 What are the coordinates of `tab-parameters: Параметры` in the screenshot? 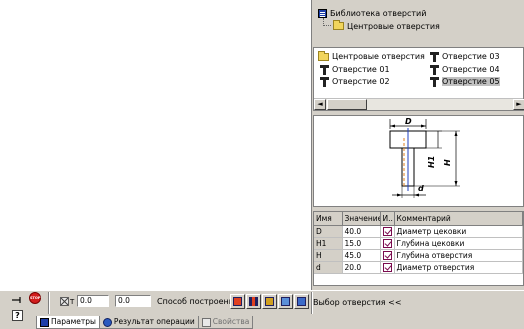 It's located at (68, 322).